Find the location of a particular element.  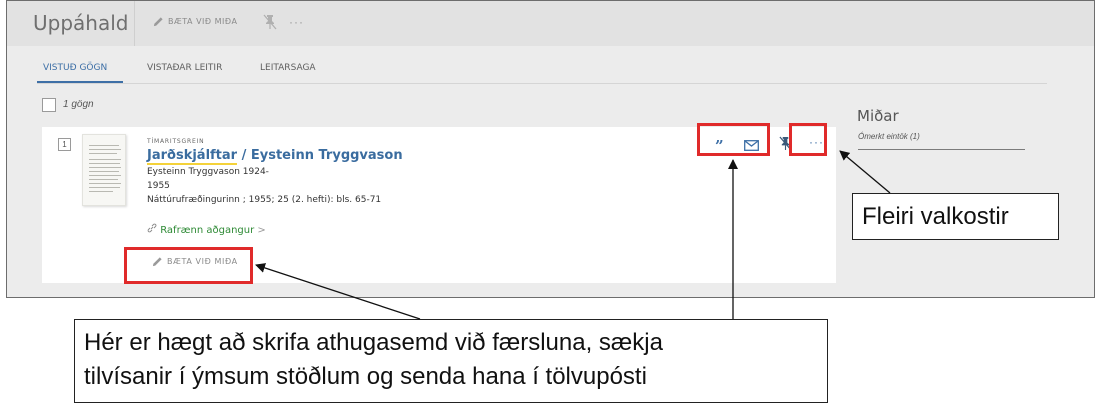

record-number-checkbox: 1 is located at coordinates (64, 144).